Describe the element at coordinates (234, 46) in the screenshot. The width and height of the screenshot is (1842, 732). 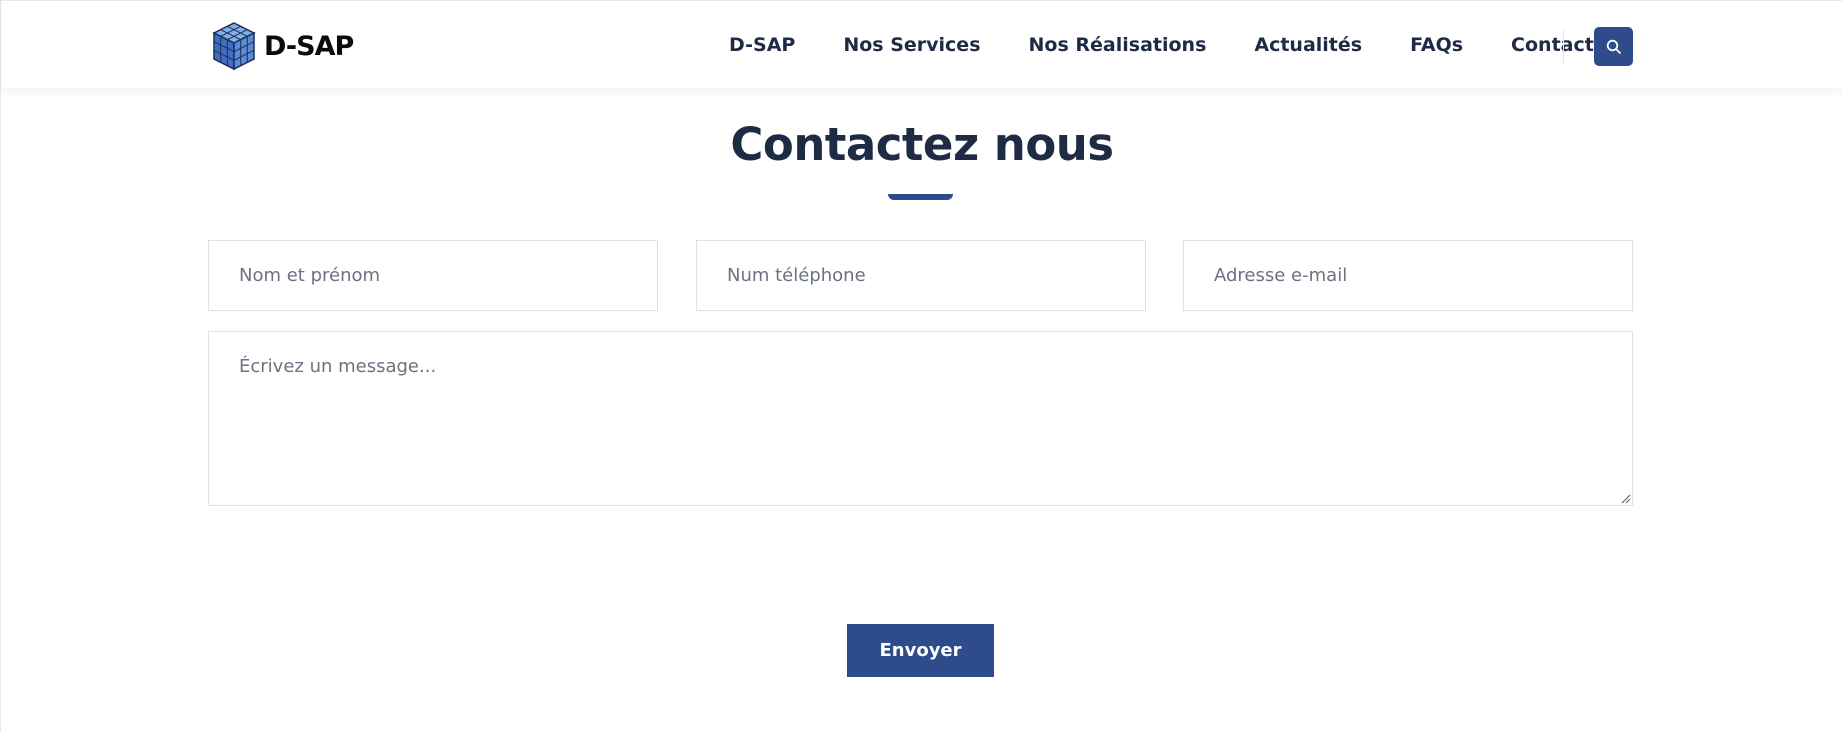
I see `rubik-cube-icon` at that location.